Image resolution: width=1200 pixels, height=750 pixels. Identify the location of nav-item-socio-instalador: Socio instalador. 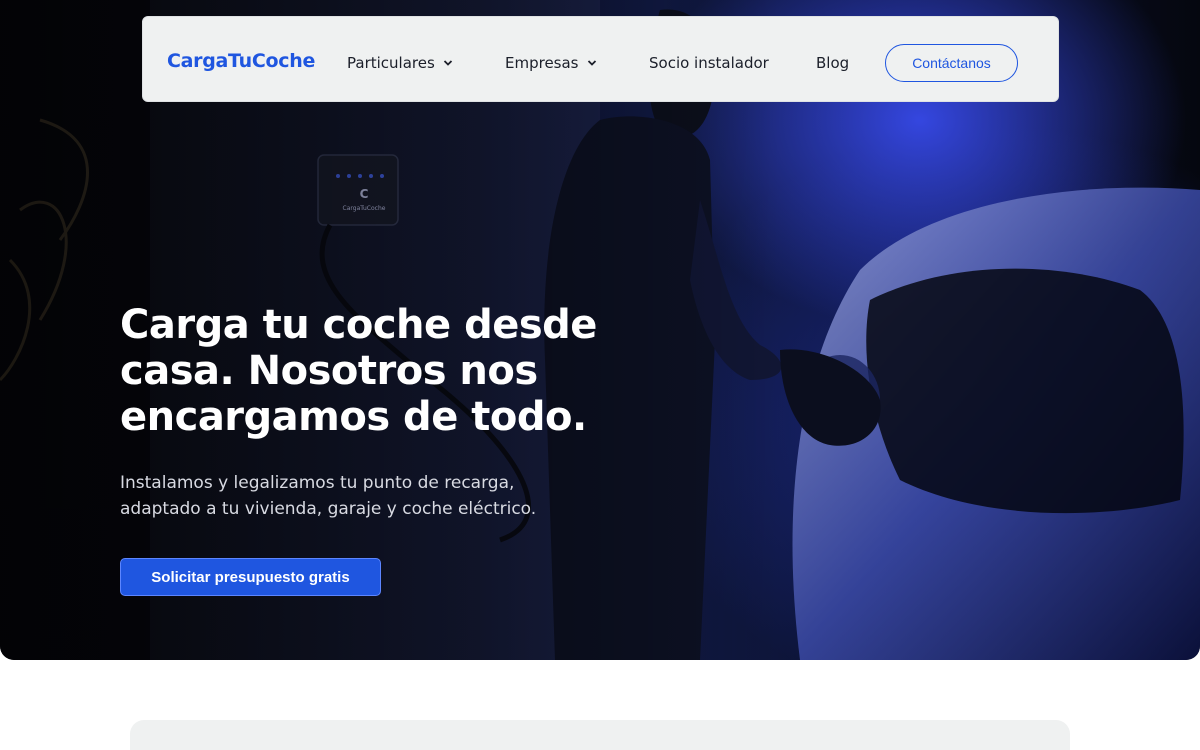
(709, 63).